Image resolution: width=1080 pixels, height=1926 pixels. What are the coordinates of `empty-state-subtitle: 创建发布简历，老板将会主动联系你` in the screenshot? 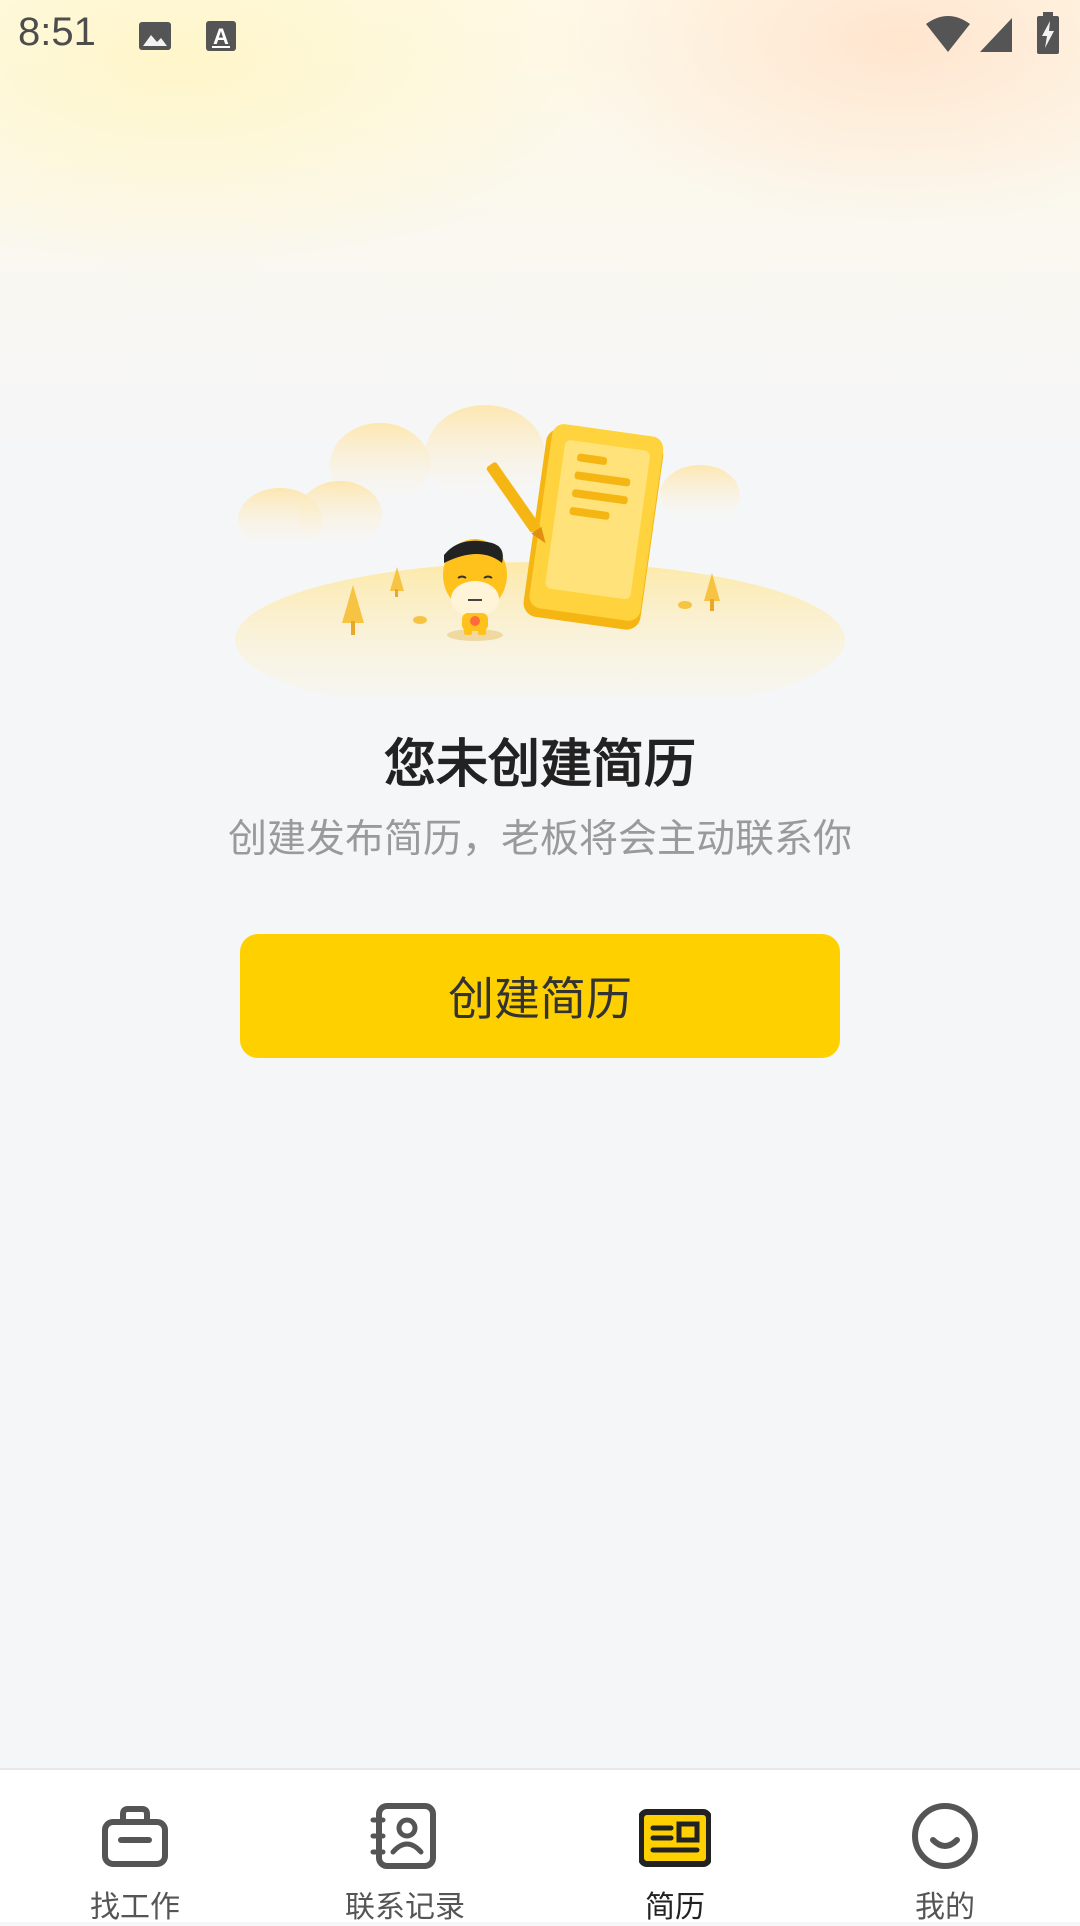 It's located at (539, 839).